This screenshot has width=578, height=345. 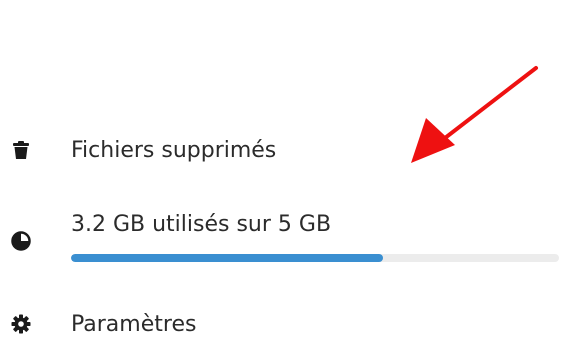 I want to click on settings-nav-item: Paramètres, so click(x=289, y=325).